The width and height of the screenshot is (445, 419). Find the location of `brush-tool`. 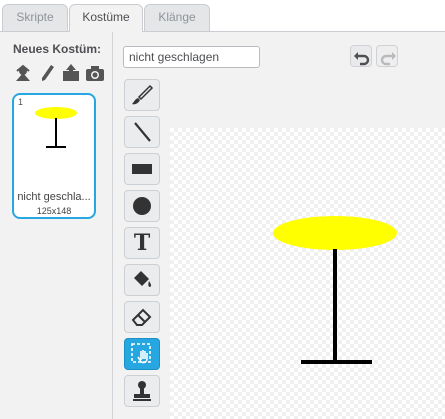

brush-tool is located at coordinates (142, 95).